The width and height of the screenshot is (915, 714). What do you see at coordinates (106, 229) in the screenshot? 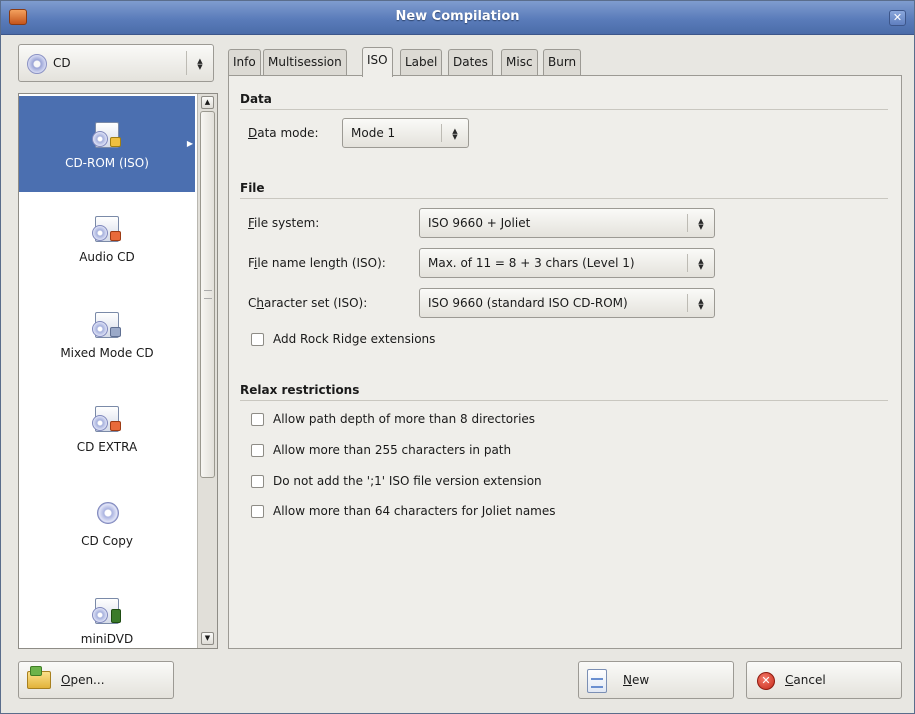
I see `audio-cd-icon` at bounding box center [106, 229].